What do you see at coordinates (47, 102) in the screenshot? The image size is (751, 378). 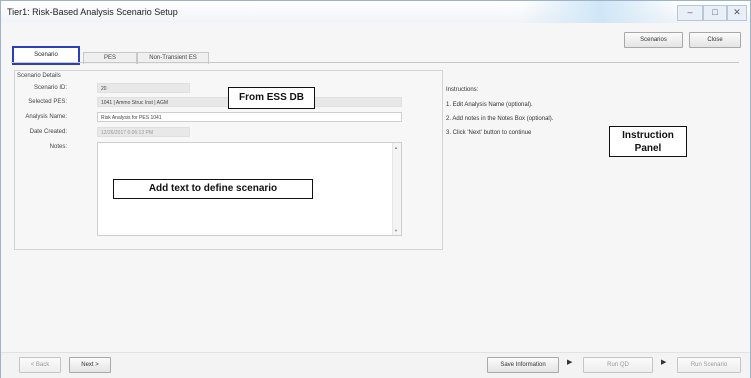 I see `selected-pes-label: Selected PES:` at bounding box center [47, 102].